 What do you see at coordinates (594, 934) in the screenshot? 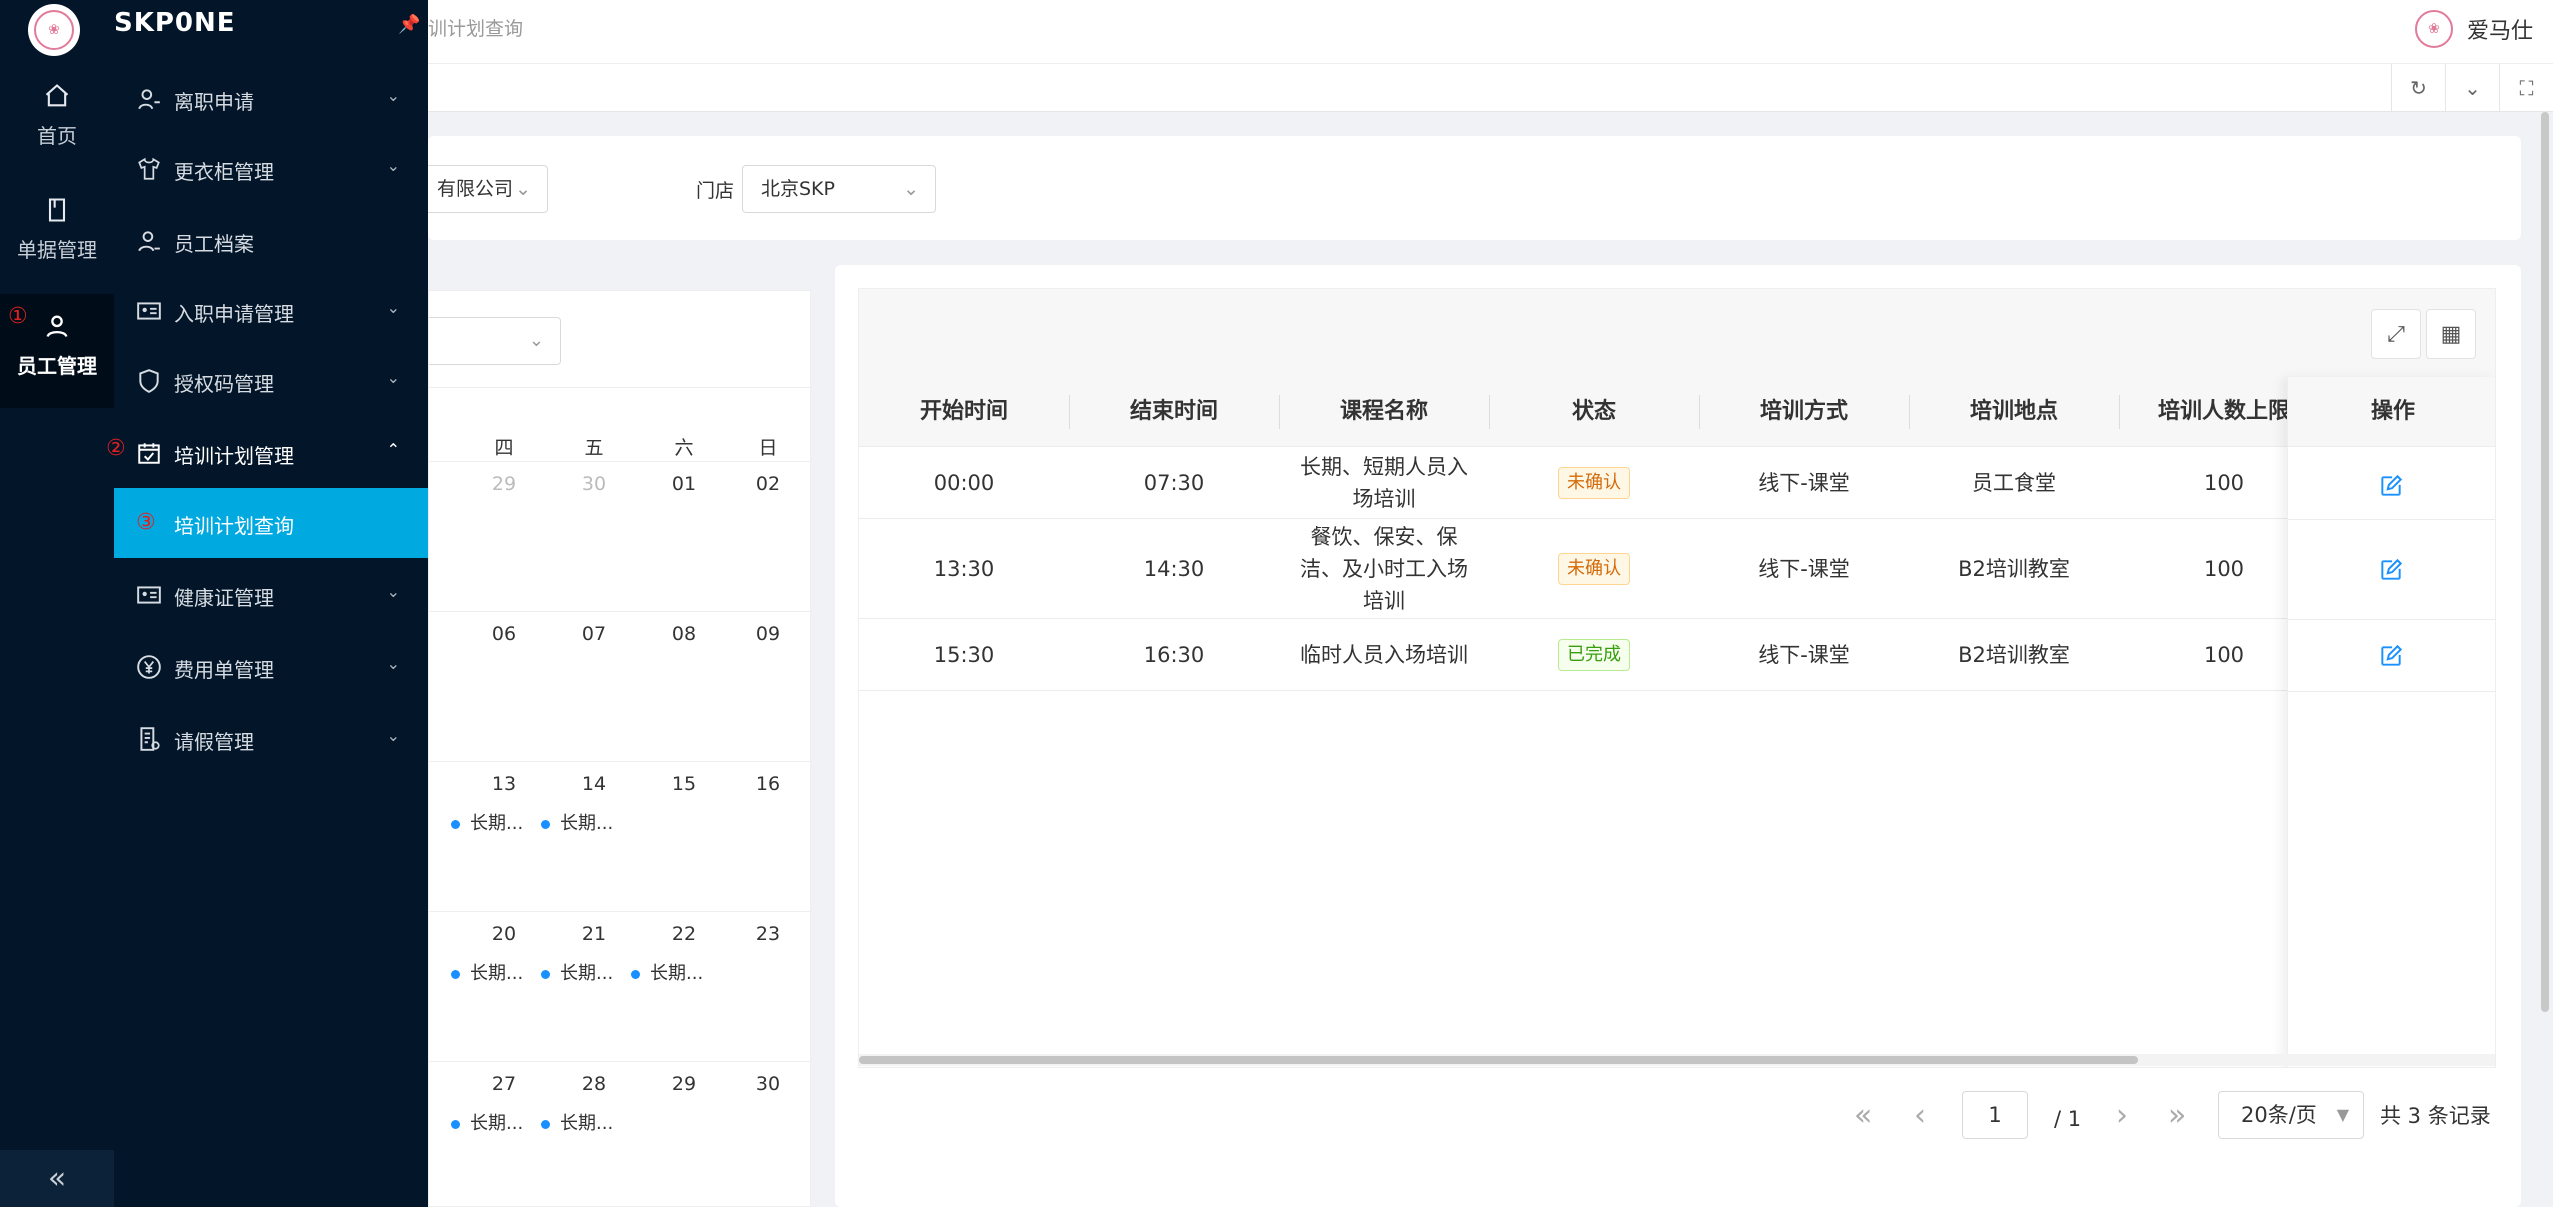
I see `calendar-date: 21` at bounding box center [594, 934].